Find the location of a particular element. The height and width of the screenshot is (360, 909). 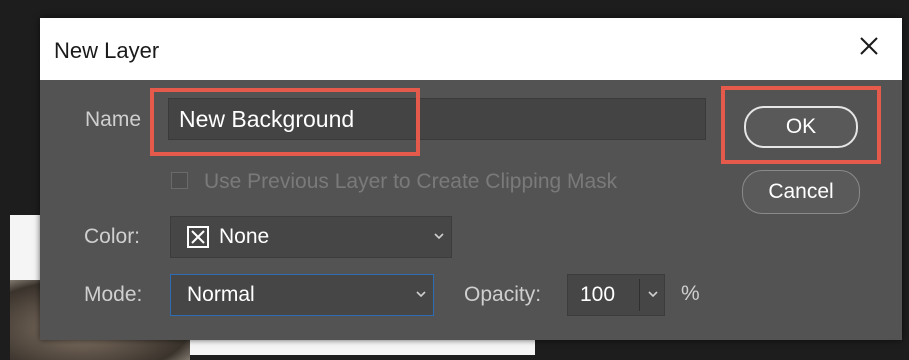

color-select: None is located at coordinates (311, 237).